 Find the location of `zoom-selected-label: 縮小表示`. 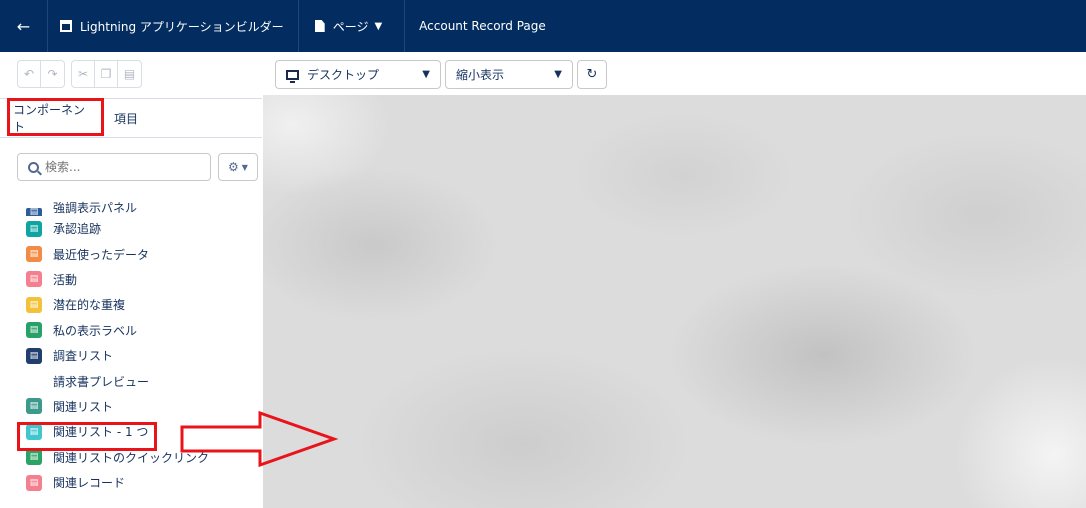

zoom-selected-label: 縮小表示 is located at coordinates (480, 75).